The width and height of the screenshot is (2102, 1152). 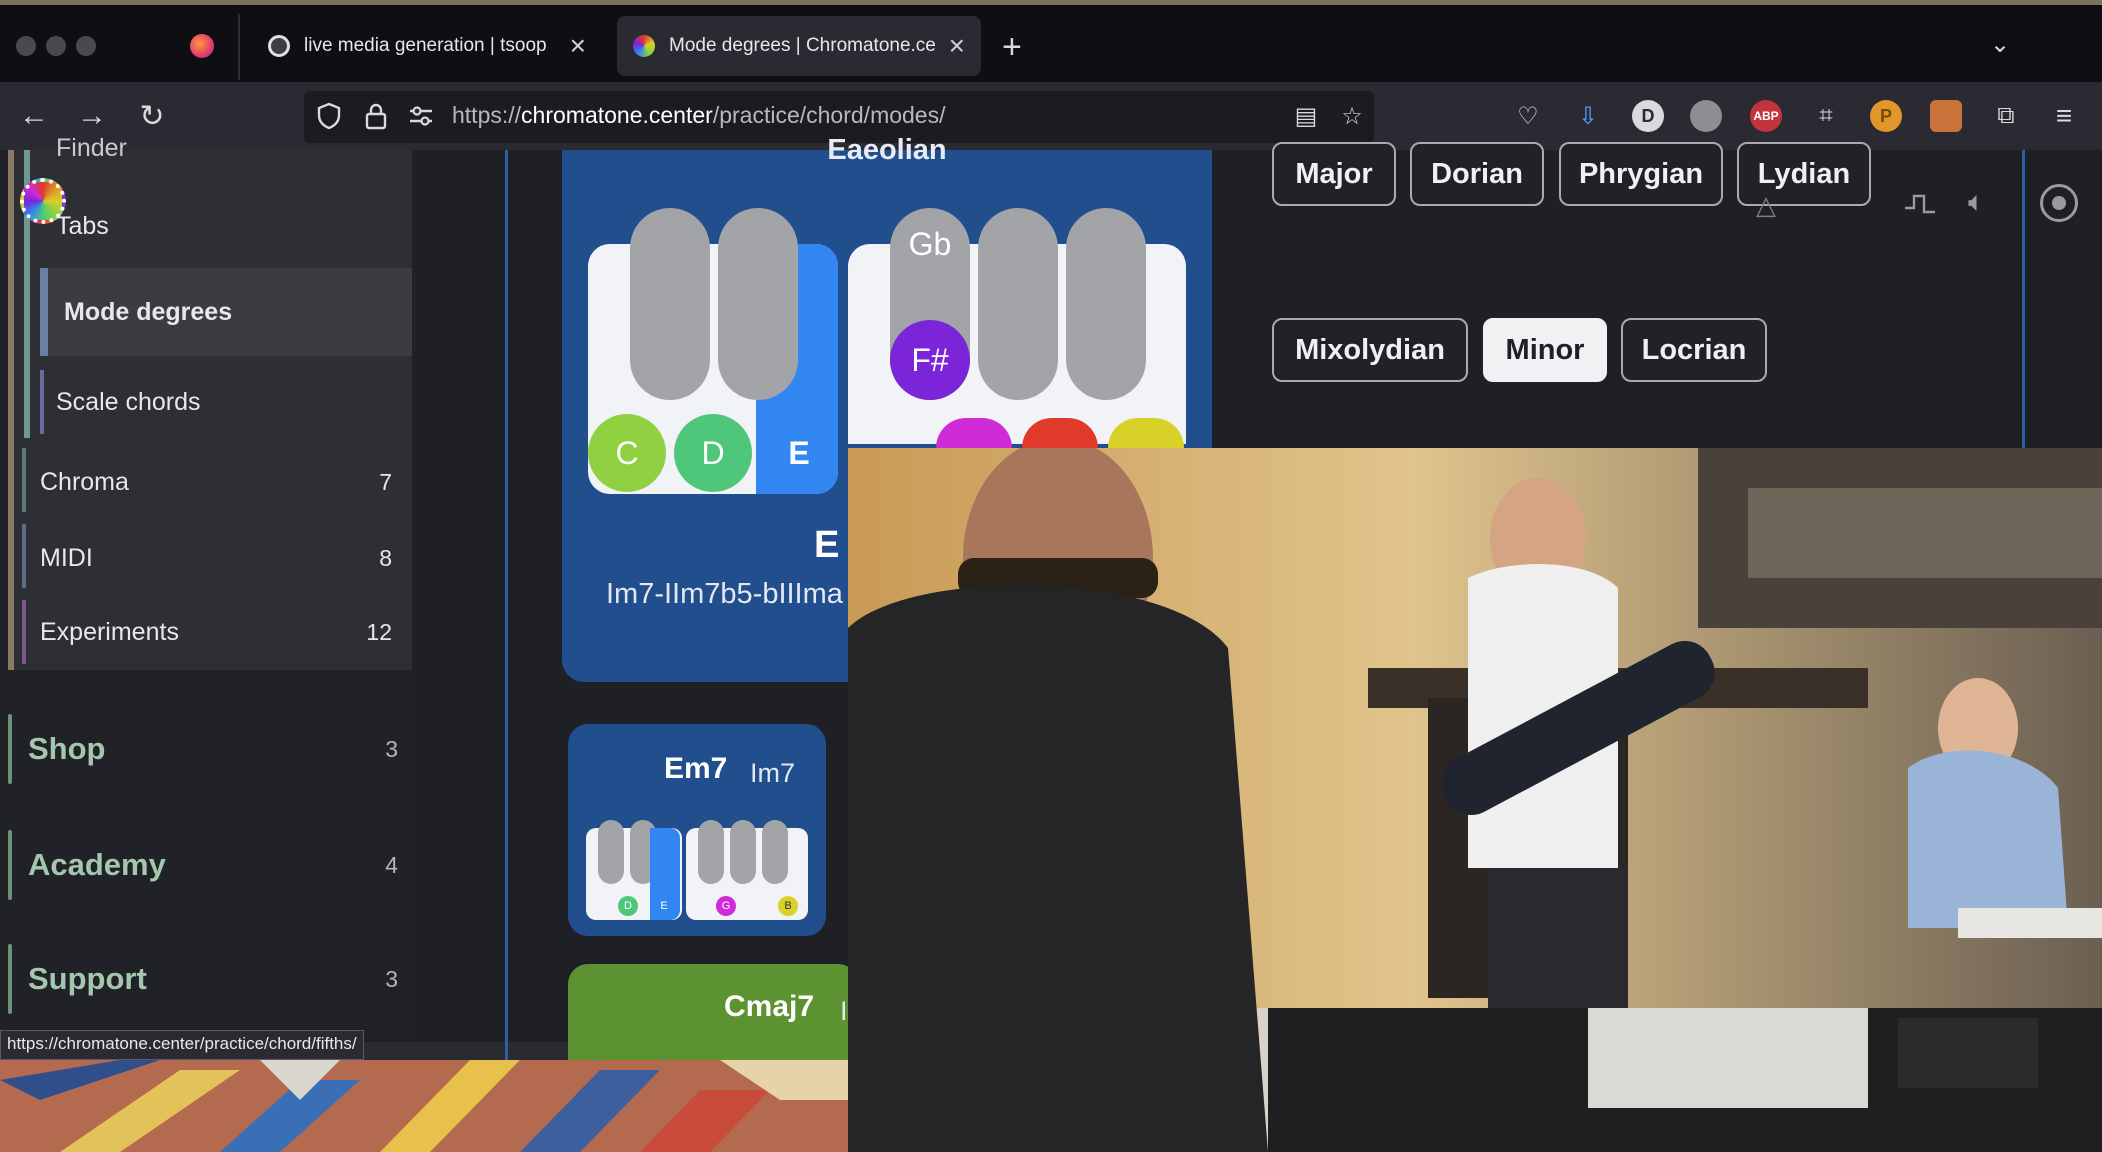 What do you see at coordinates (769, 1006) in the screenshot?
I see `chord-name: Cmaj7` at bounding box center [769, 1006].